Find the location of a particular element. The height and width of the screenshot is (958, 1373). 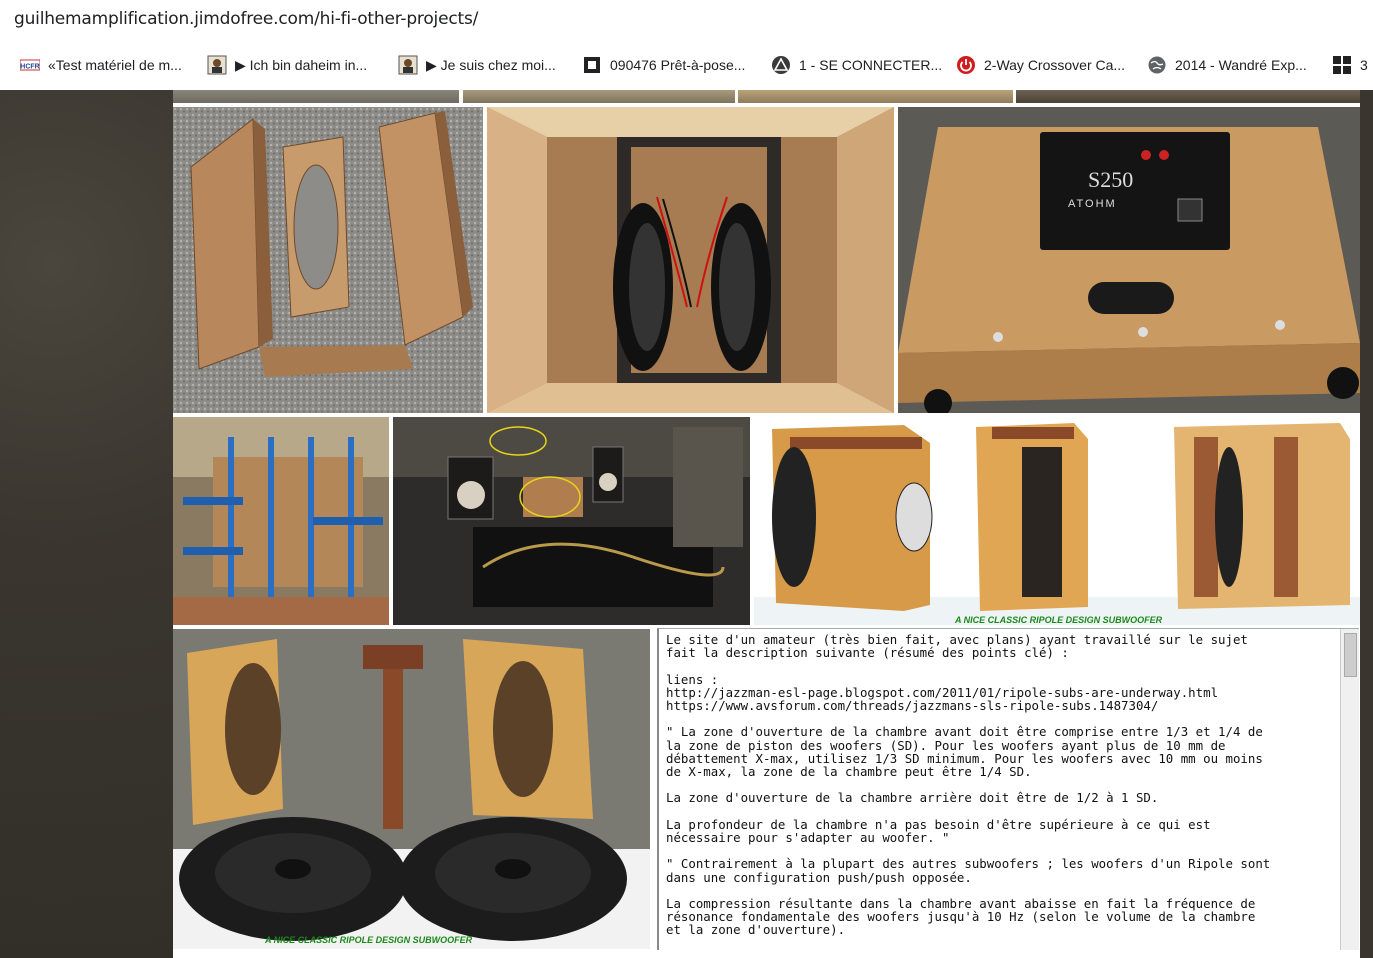

frame-icon is located at coordinates (592, 65).